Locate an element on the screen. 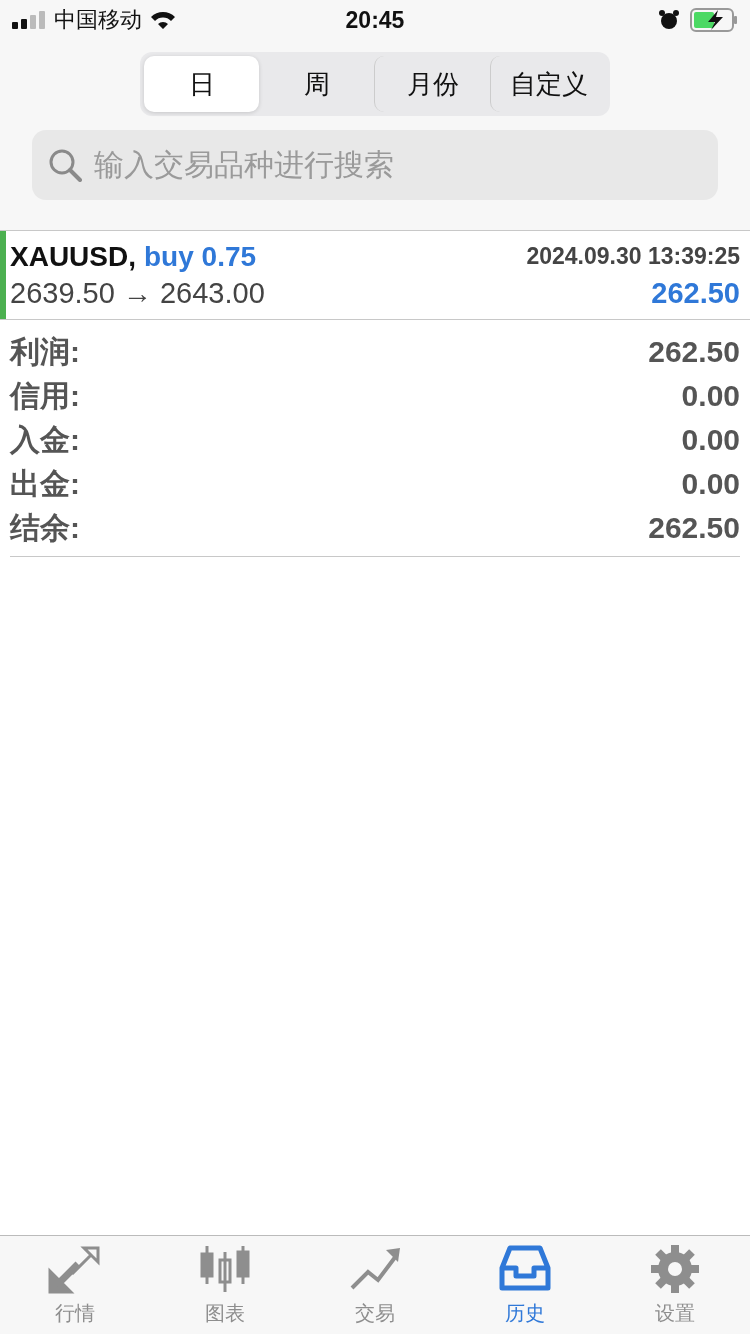 The image size is (750, 1334). signal-icon is located at coordinates (29, 20).